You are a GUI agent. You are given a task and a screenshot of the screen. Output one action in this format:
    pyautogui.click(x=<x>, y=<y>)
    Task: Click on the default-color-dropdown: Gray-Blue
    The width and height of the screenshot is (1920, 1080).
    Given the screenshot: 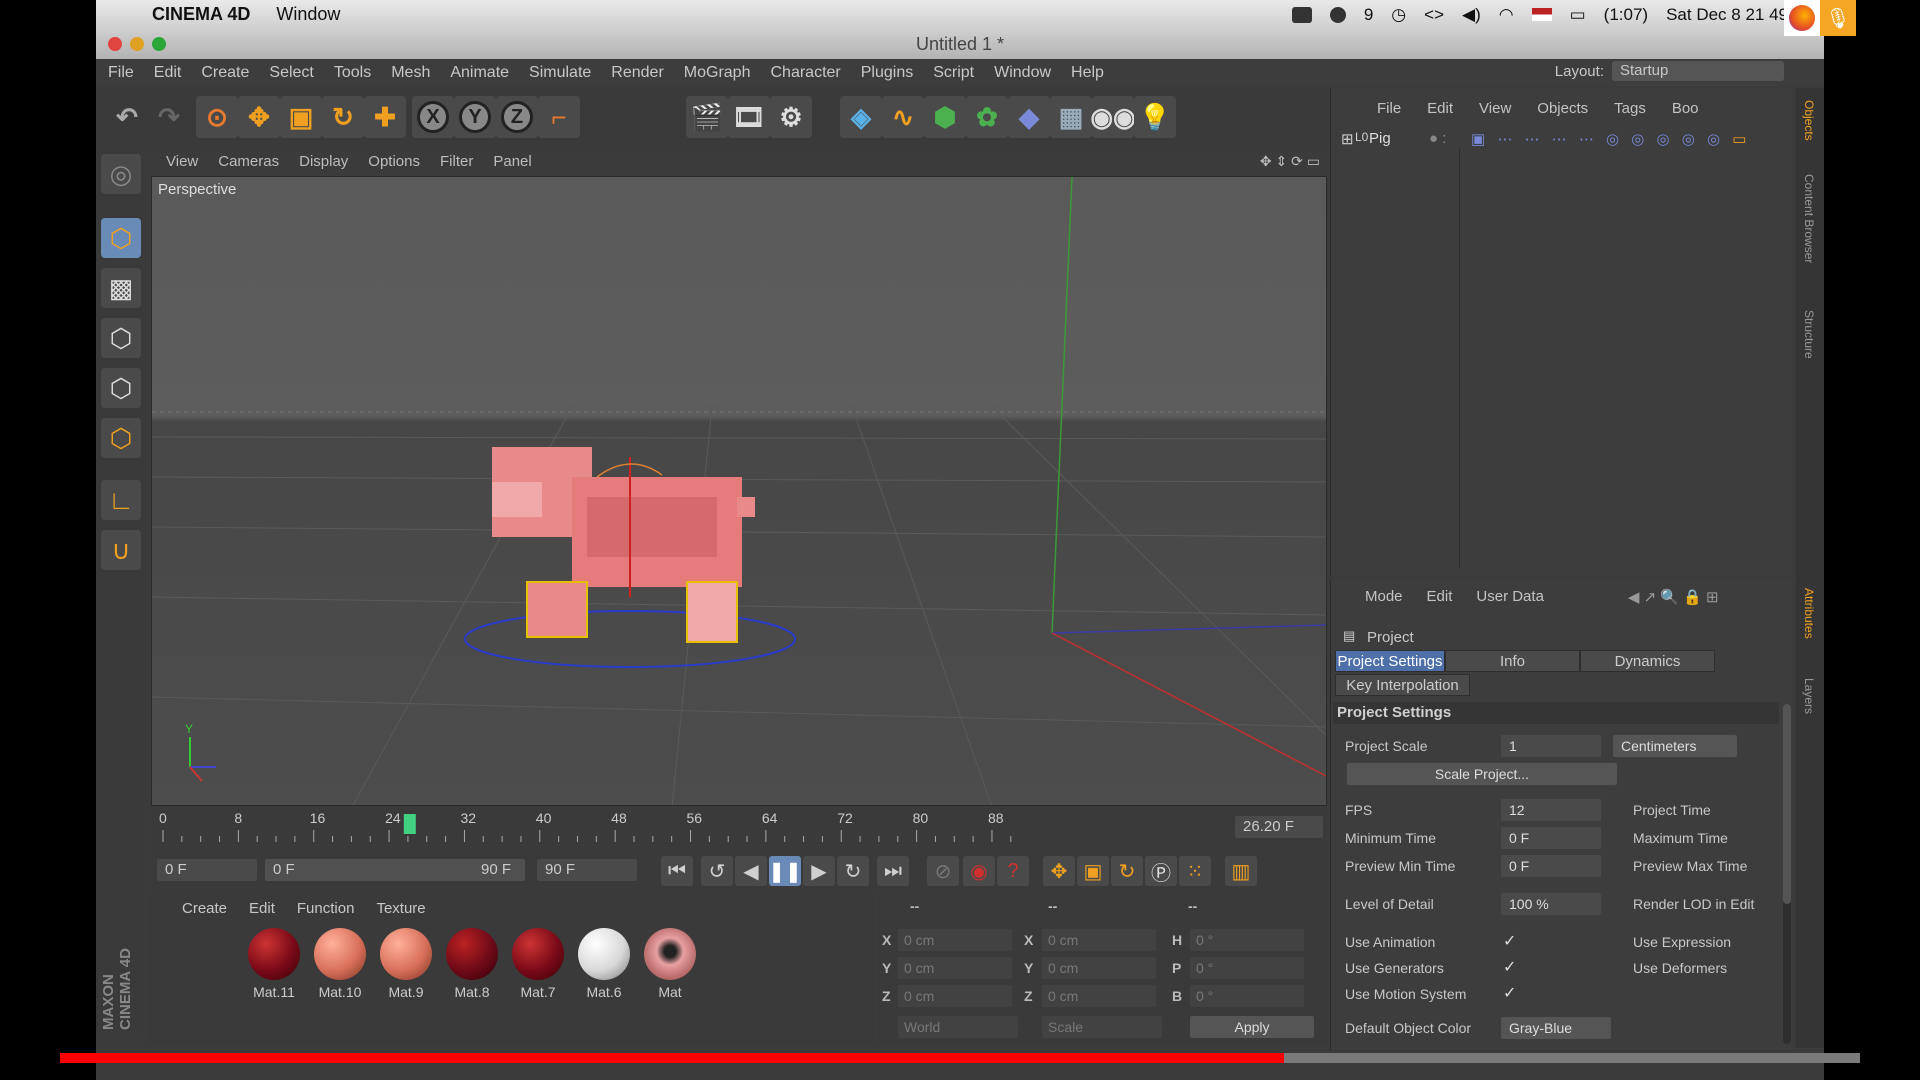 What is the action you would take?
    pyautogui.click(x=1556, y=1028)
    